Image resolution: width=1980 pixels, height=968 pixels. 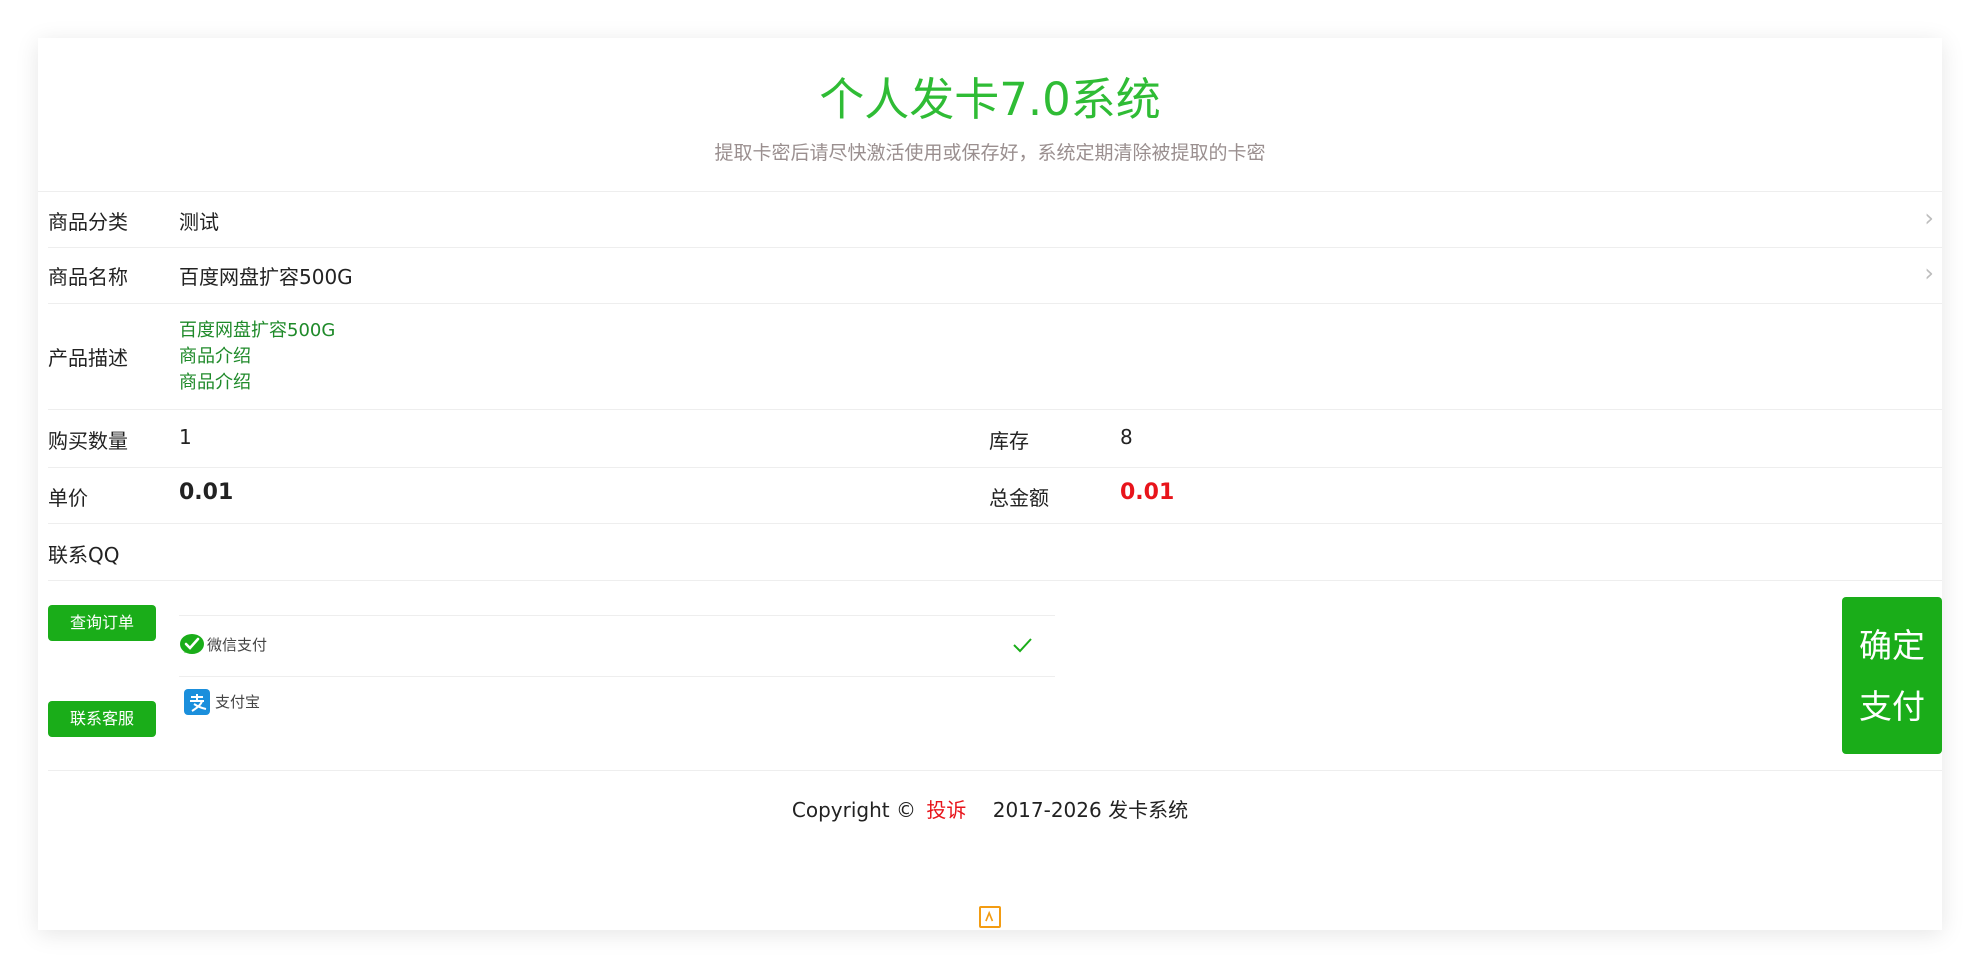 What do you see at coordinates (88, 222) in the screenshot?
I see `category-label: 商品分类` at bounding box center [88, 222].